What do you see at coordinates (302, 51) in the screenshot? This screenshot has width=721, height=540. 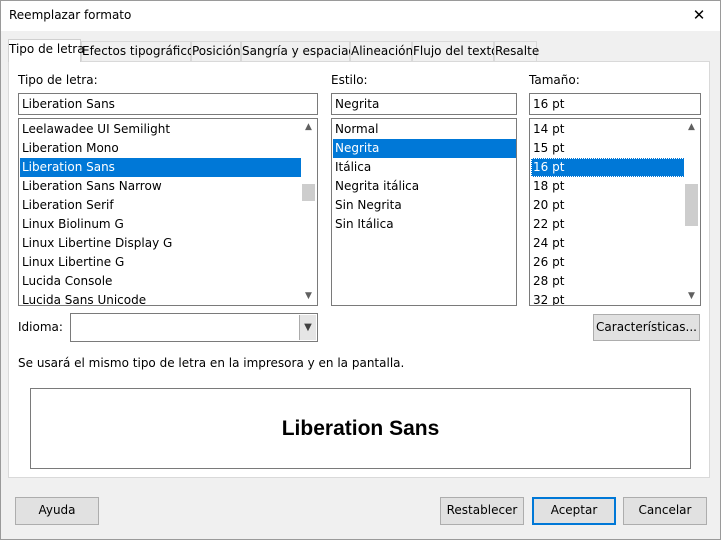 I see `tab-indents-spacing: Sangría y espaciado` at bounding box center [302, 51].